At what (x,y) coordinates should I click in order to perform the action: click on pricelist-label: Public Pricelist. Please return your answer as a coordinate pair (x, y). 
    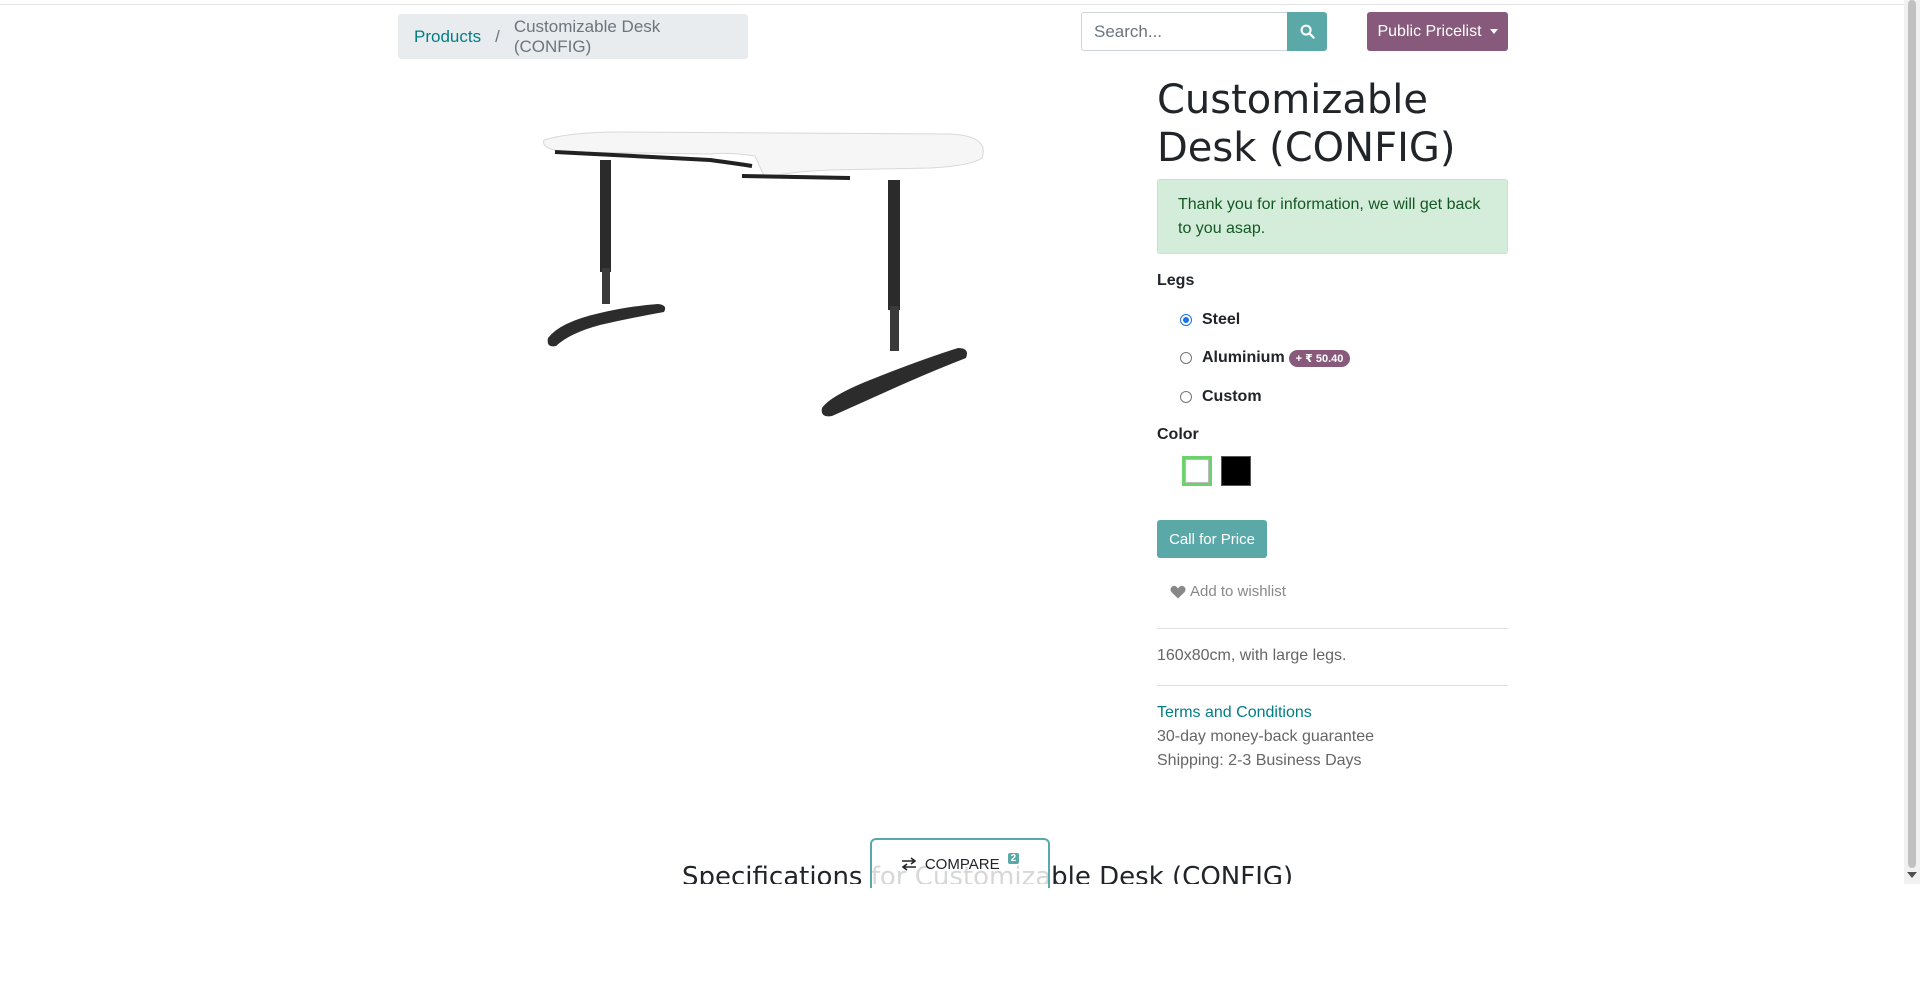
    Looking at the image, I should click on (1429, 31).